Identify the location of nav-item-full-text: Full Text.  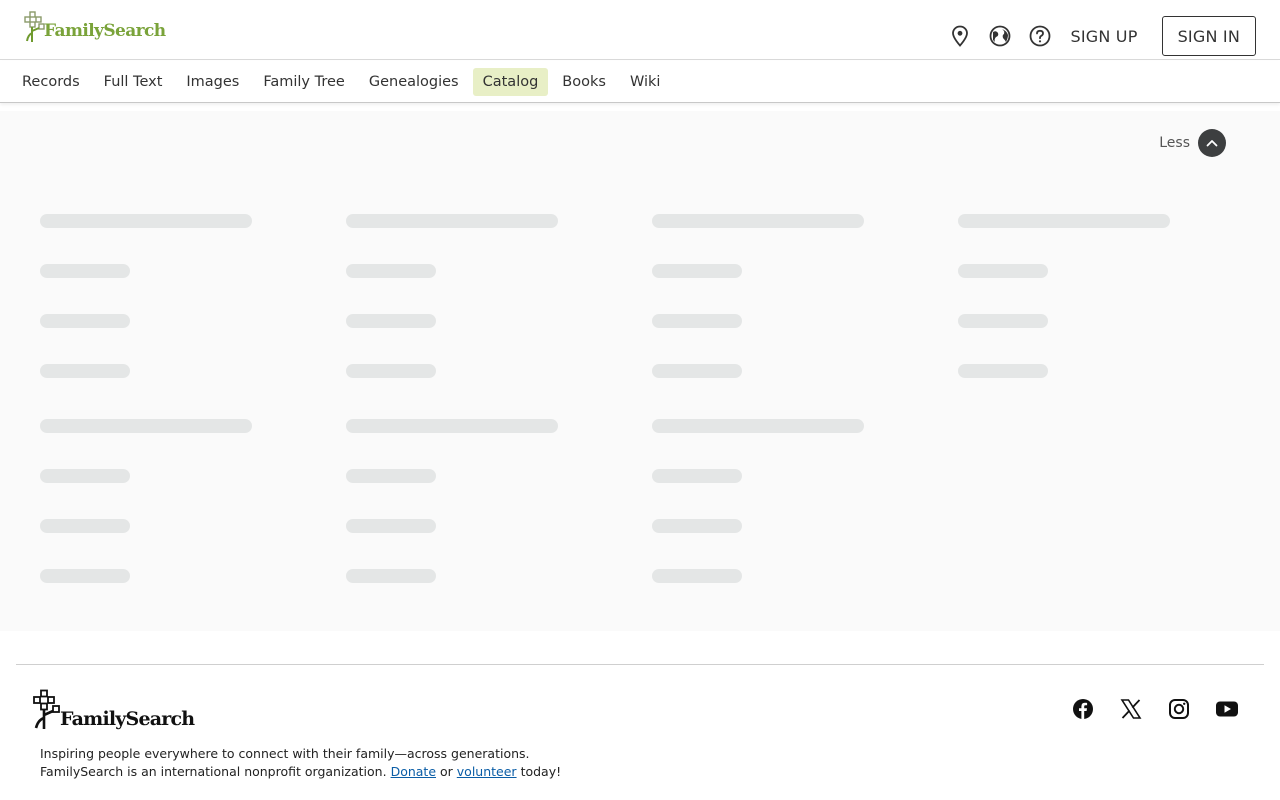
(133, 82).